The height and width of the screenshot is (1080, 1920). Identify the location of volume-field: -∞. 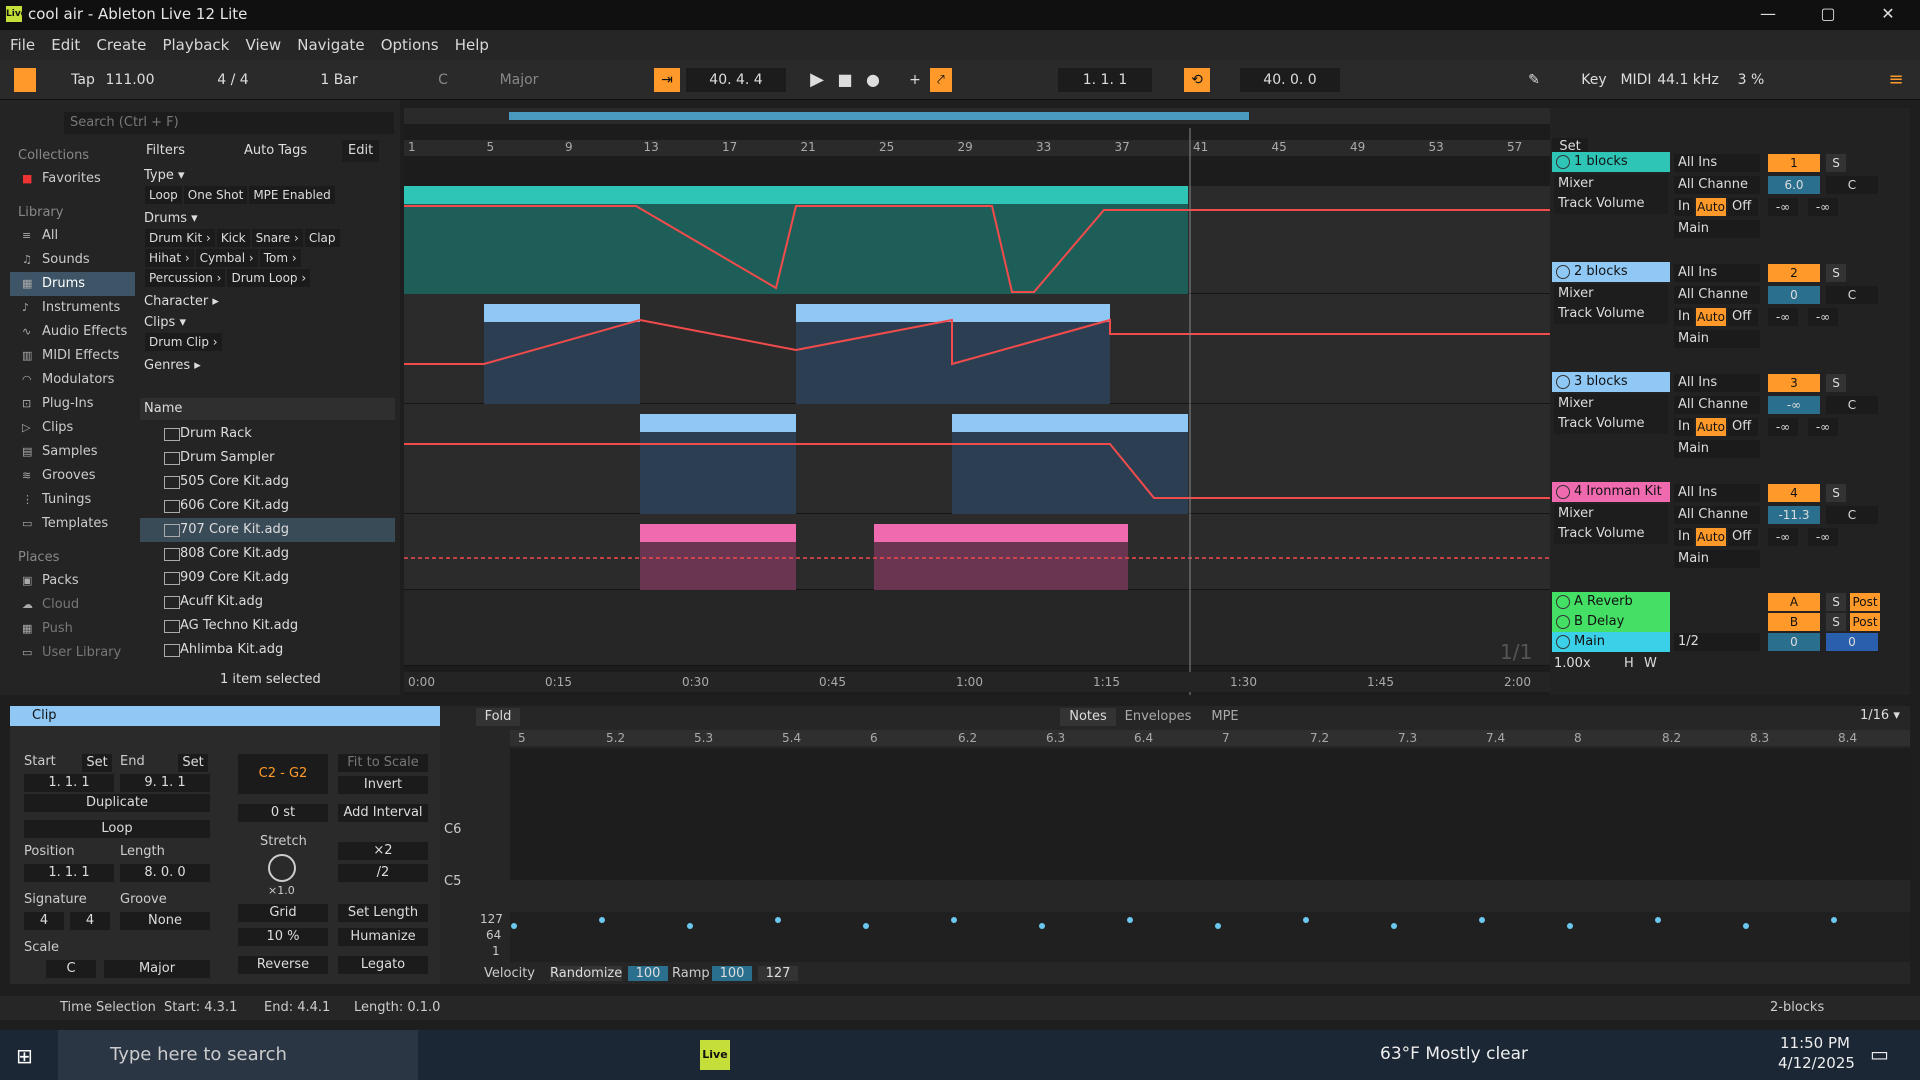
(1794, 405).